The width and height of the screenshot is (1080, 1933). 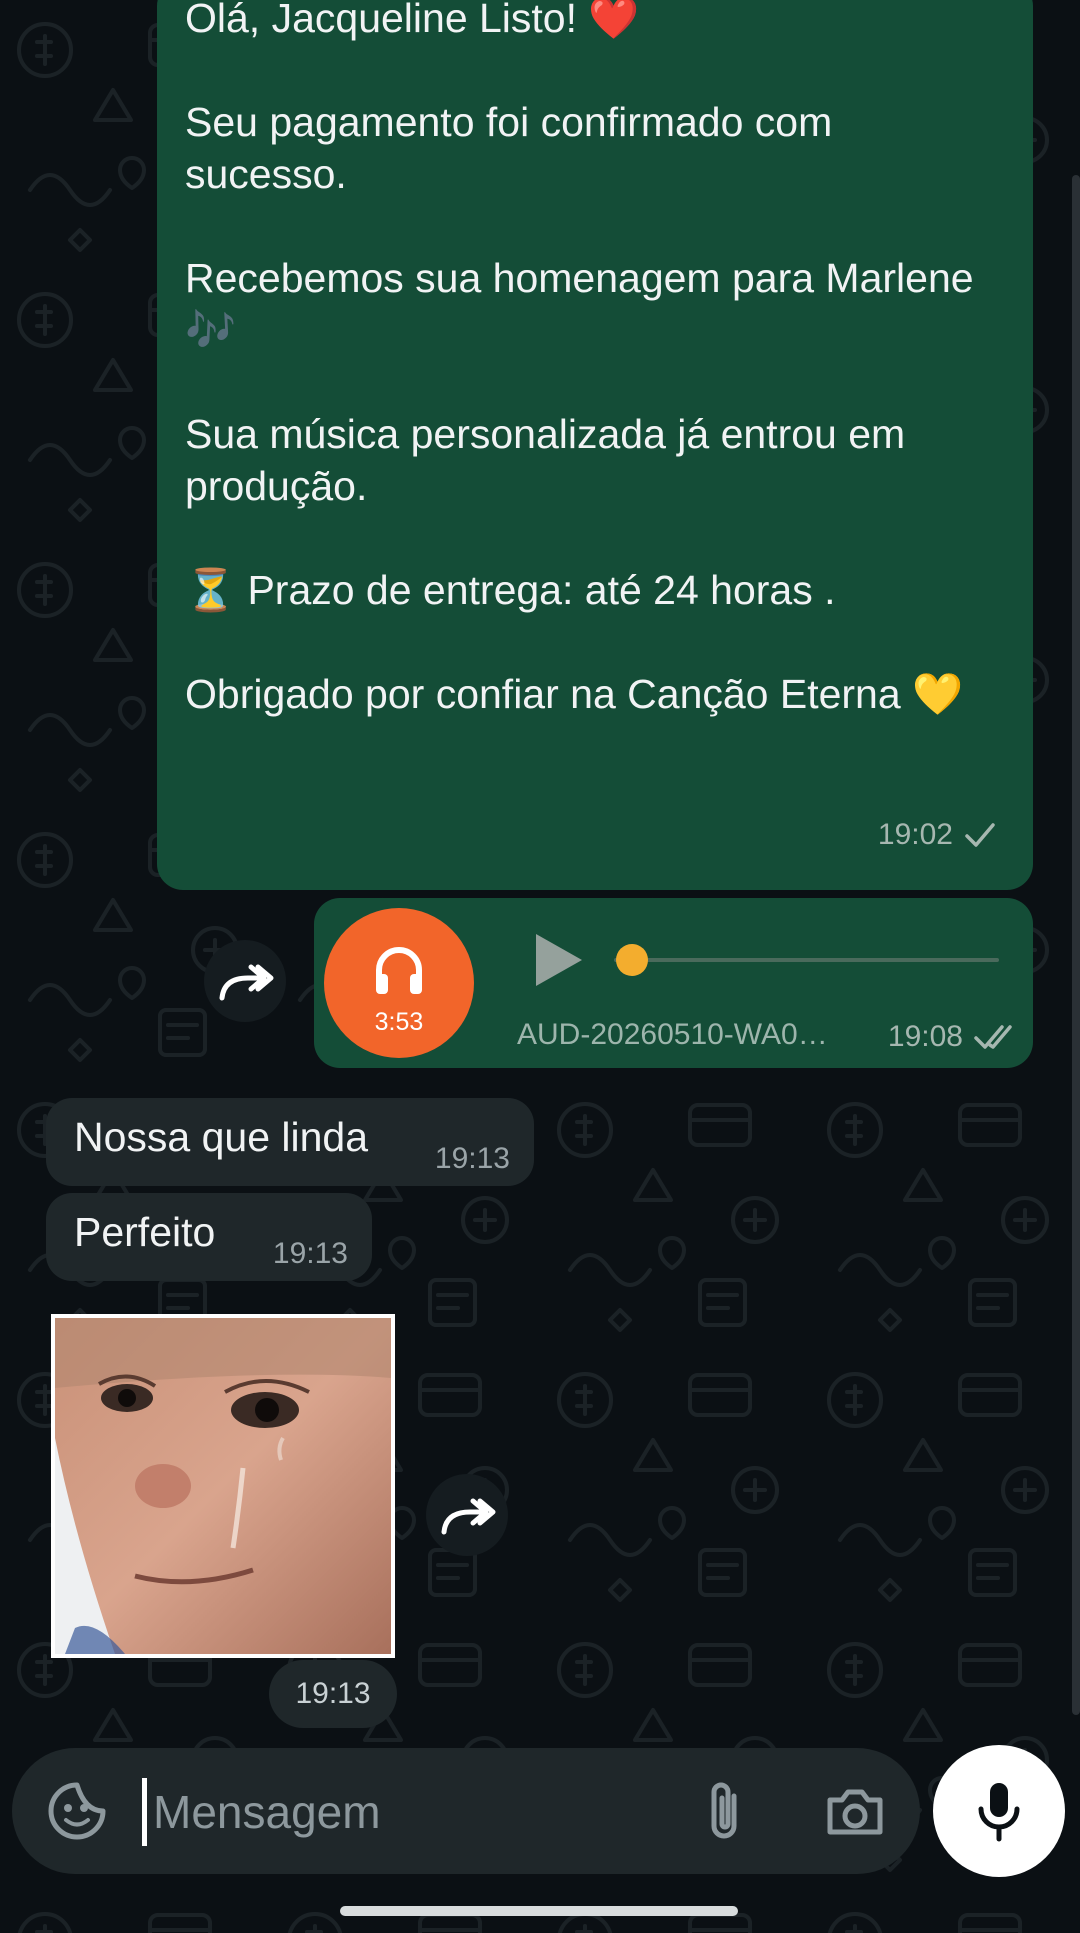 I want to click on single-check-icon, so click(x=980, y=835).